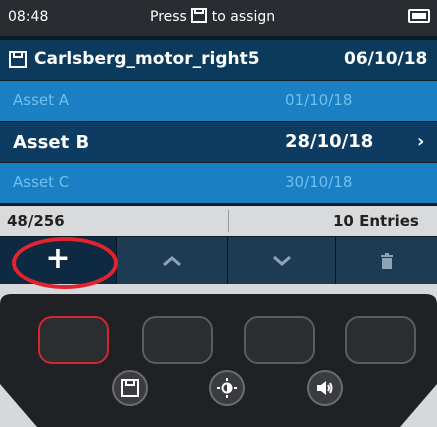 This screenshot has height=427, width=437. Describe the element at coordinates (51, 142) in the screenshot. I see `asset-name: Asset B` at that location.